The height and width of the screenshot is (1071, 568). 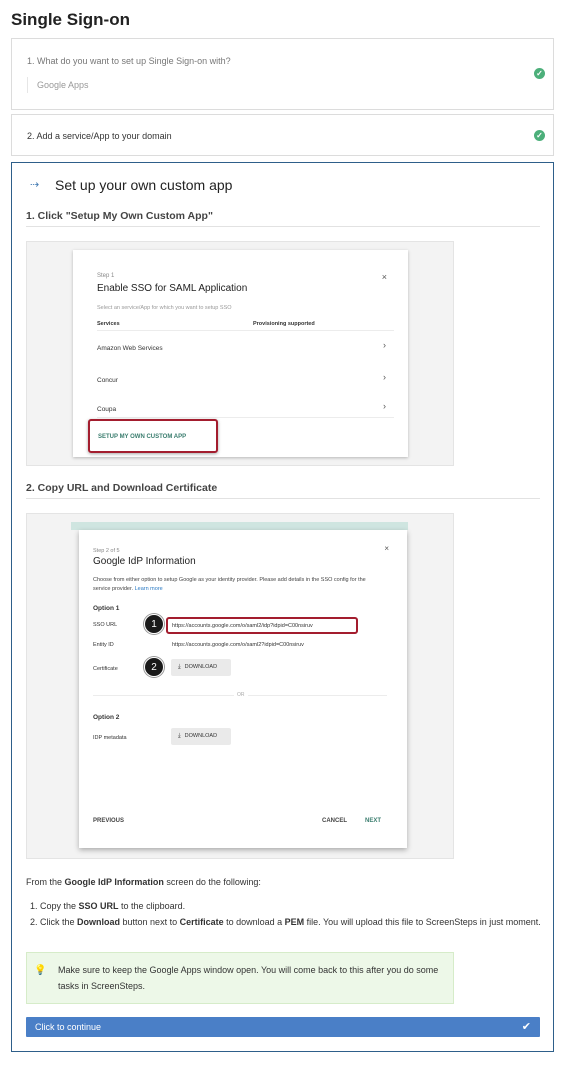 I want to click on service-row: Coupa ›, so click(x=245, y=404).